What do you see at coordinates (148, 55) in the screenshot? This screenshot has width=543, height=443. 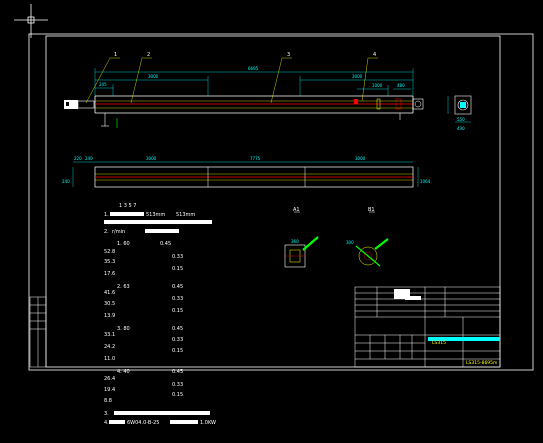 I see `balloon-2: 2` at bounding box center [148, 55].